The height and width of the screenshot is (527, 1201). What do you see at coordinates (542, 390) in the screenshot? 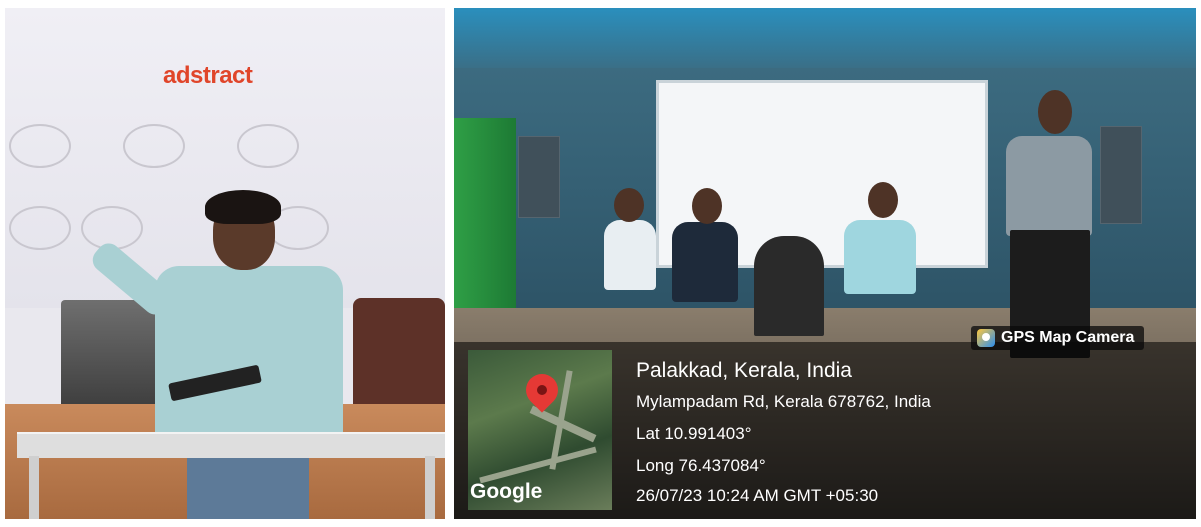
I see `location-pin-icon` at bounding box center [542, 390].